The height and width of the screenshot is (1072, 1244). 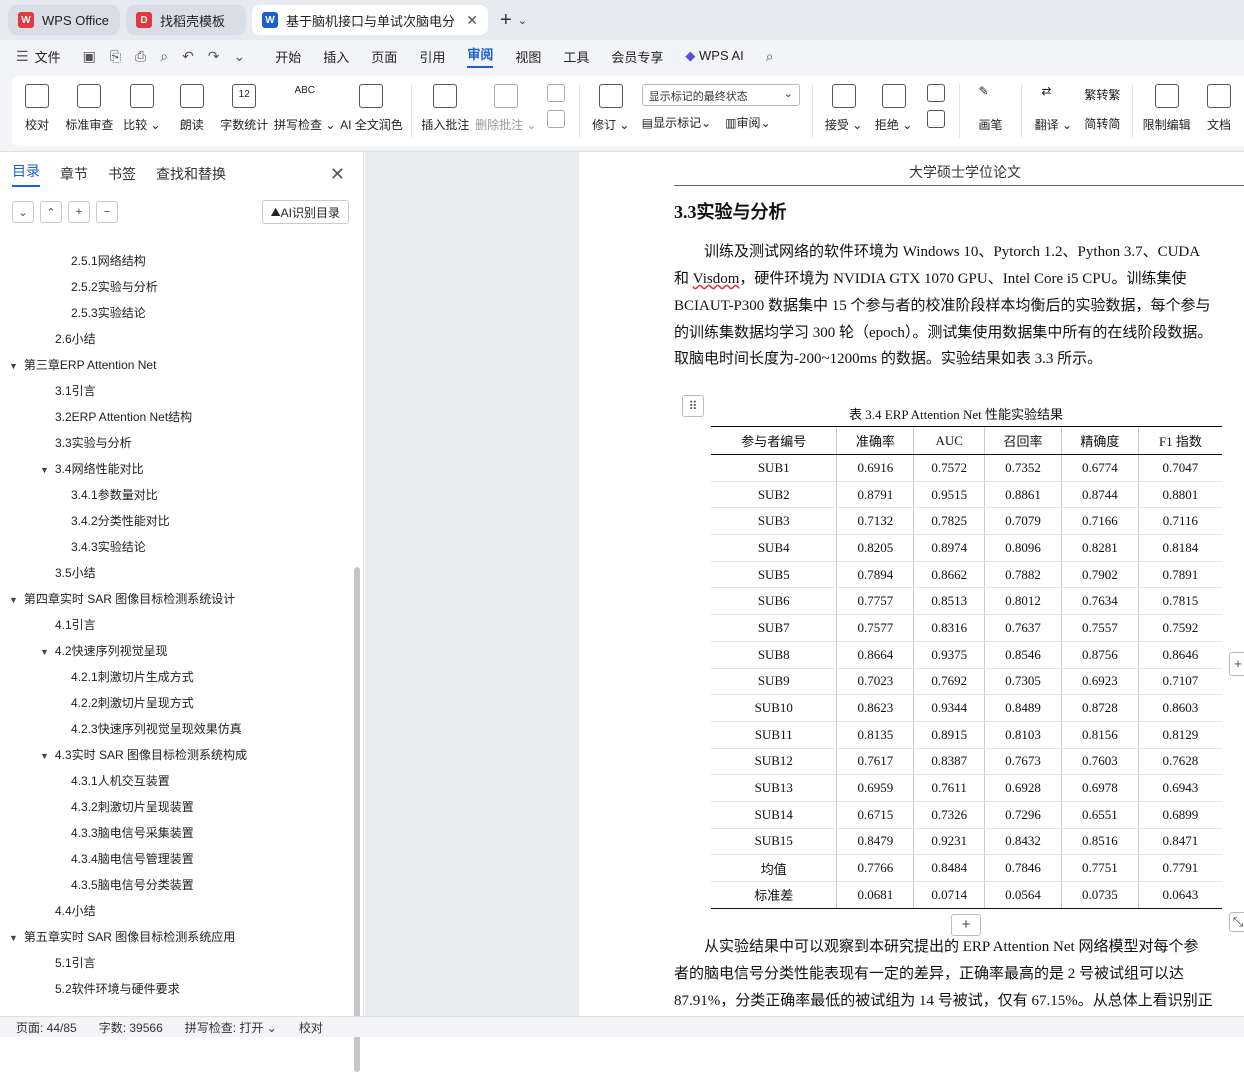 What do you see at coordinates (1102, 123) in the screenshot?
I see `to-simplified-button: 简 转简` at bounding box center [1102, 123].